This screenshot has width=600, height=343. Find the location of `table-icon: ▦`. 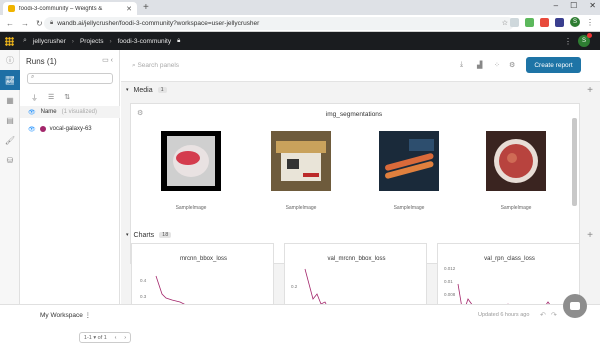

table-icon: ▦ is located at coordinates (10, 100).